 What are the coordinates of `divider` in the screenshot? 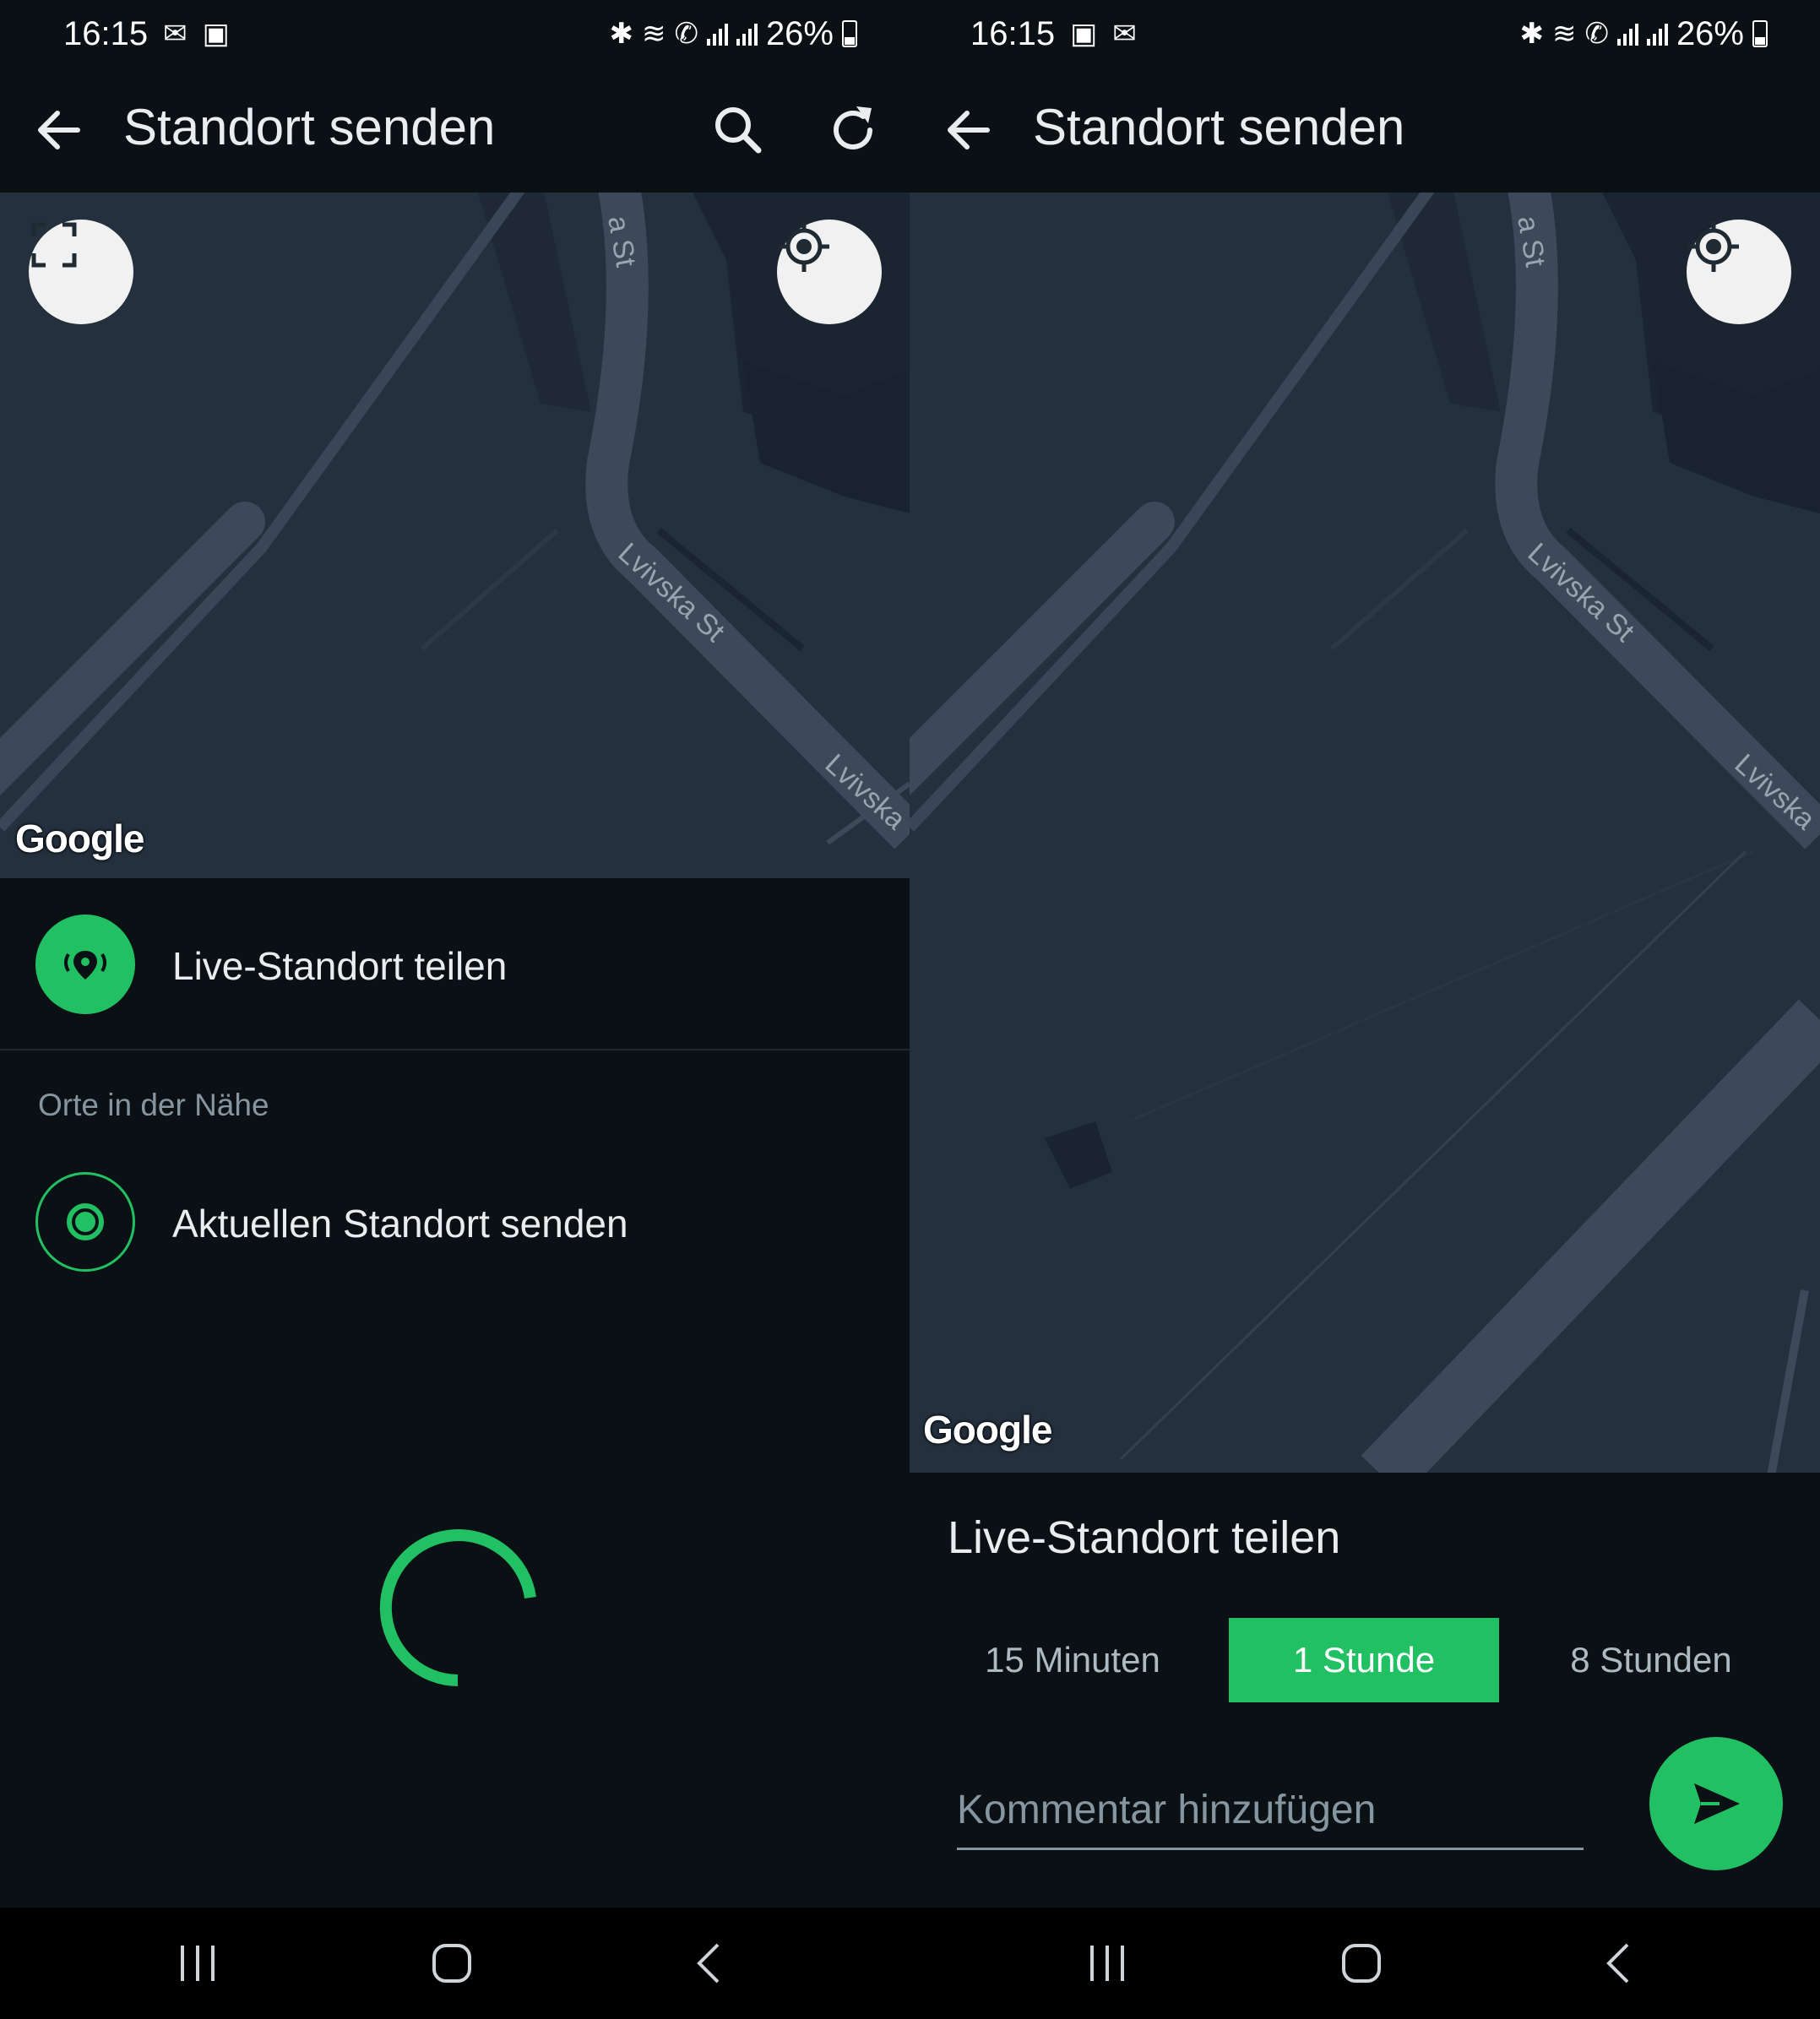 It's located at (455, 1049).